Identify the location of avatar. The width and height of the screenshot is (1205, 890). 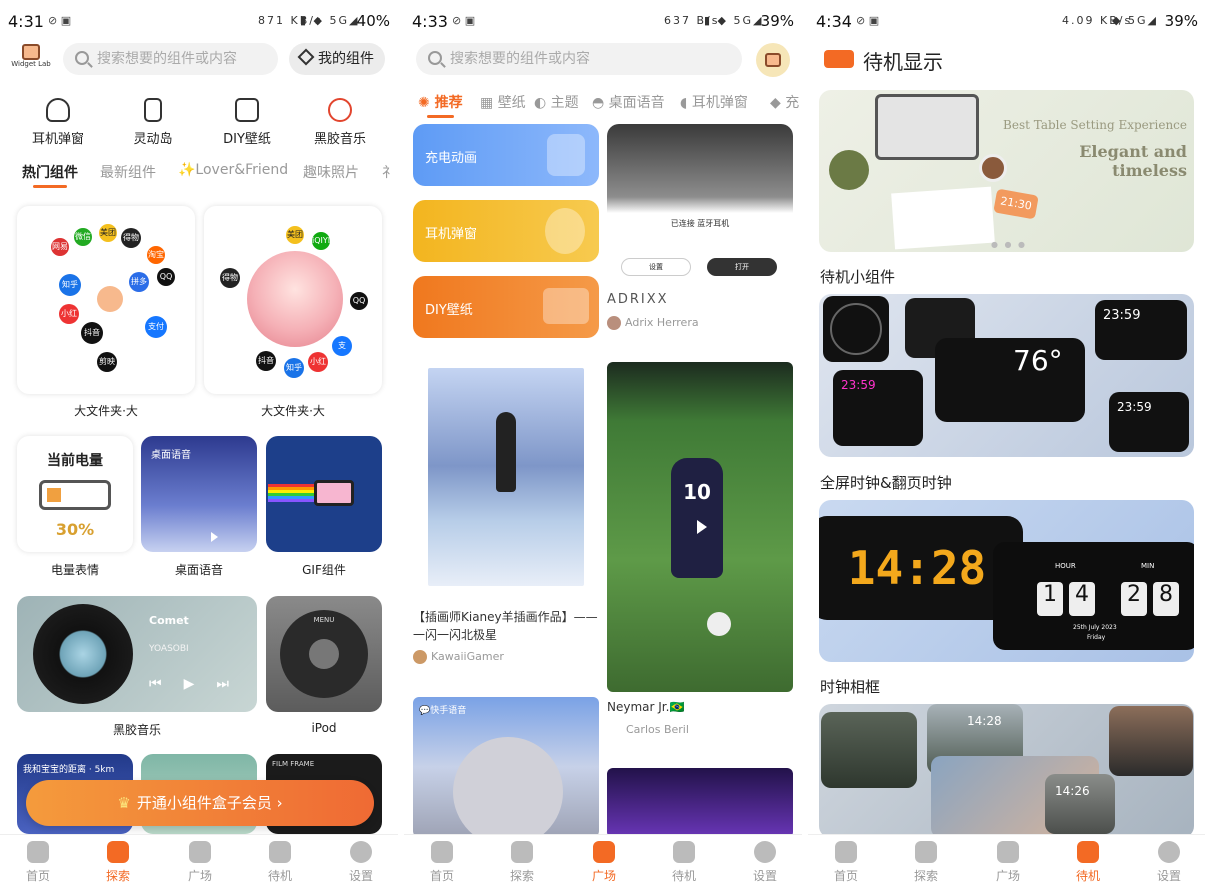
(773, 60).